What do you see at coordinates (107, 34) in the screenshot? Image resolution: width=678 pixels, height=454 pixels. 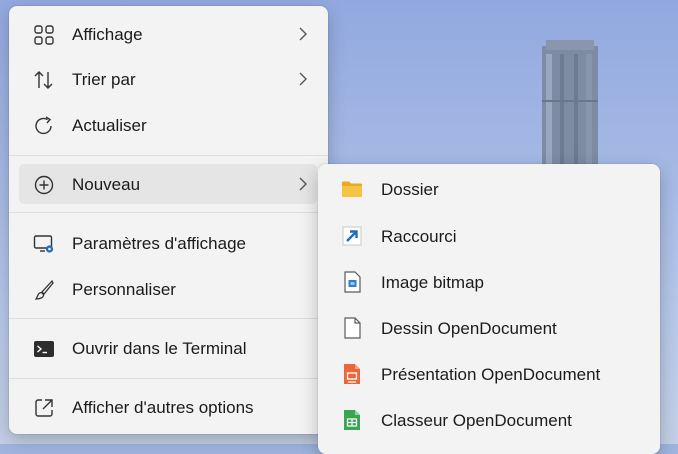 I see `menu-item-label: Affichage` at bounding box center [107, 34].